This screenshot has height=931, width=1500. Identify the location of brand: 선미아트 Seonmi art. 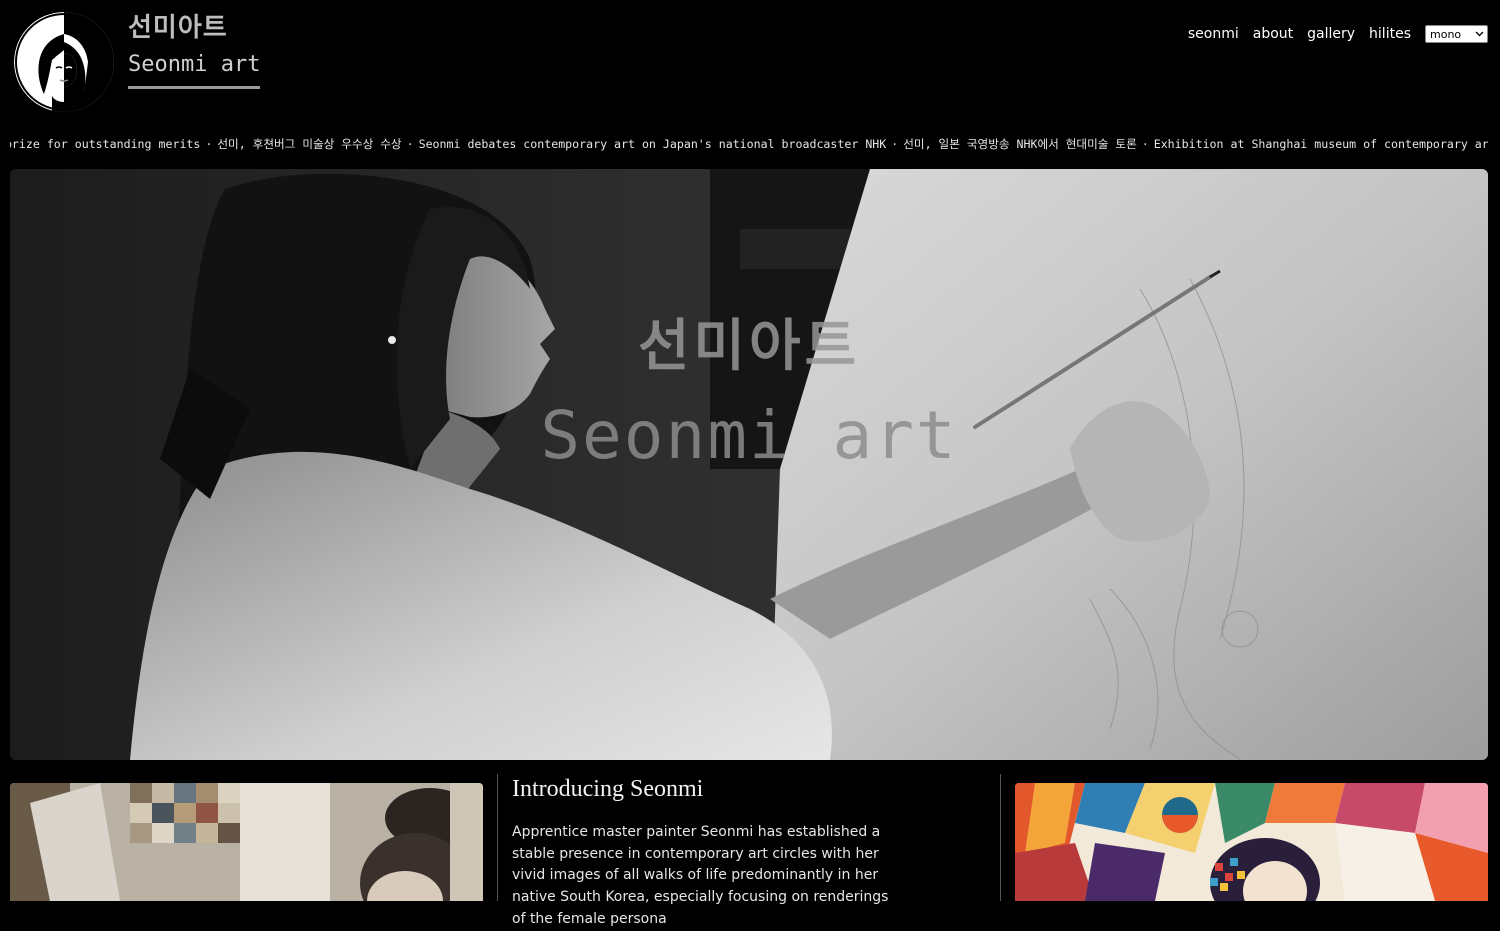
(194, 49).